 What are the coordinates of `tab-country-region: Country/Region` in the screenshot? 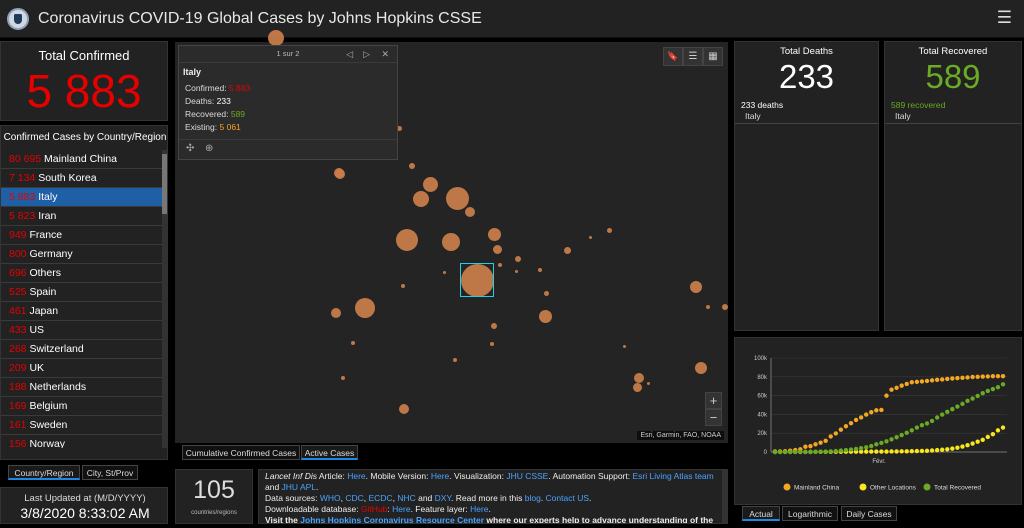 It's located at (44, 472).